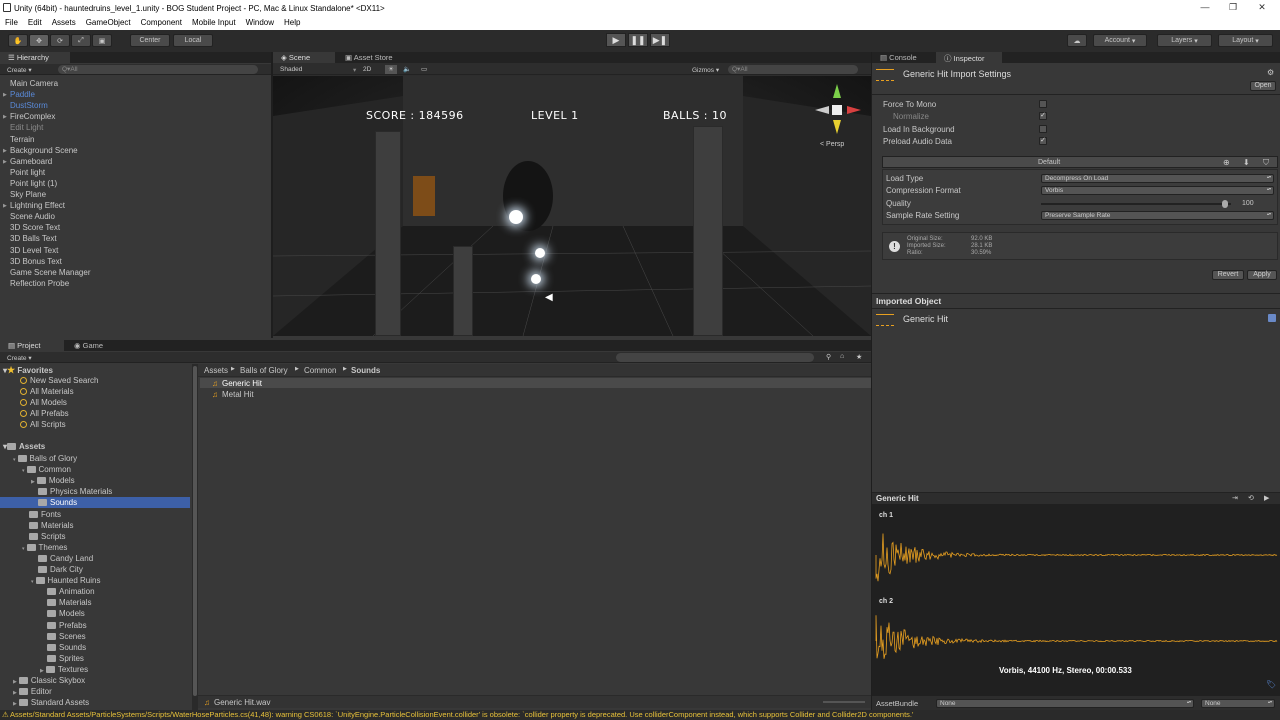  What do you see at coordinates (1120, 40) in the screenshot?
I see `account-dropdown: Account ▾` at bounding box center [1120, 40].